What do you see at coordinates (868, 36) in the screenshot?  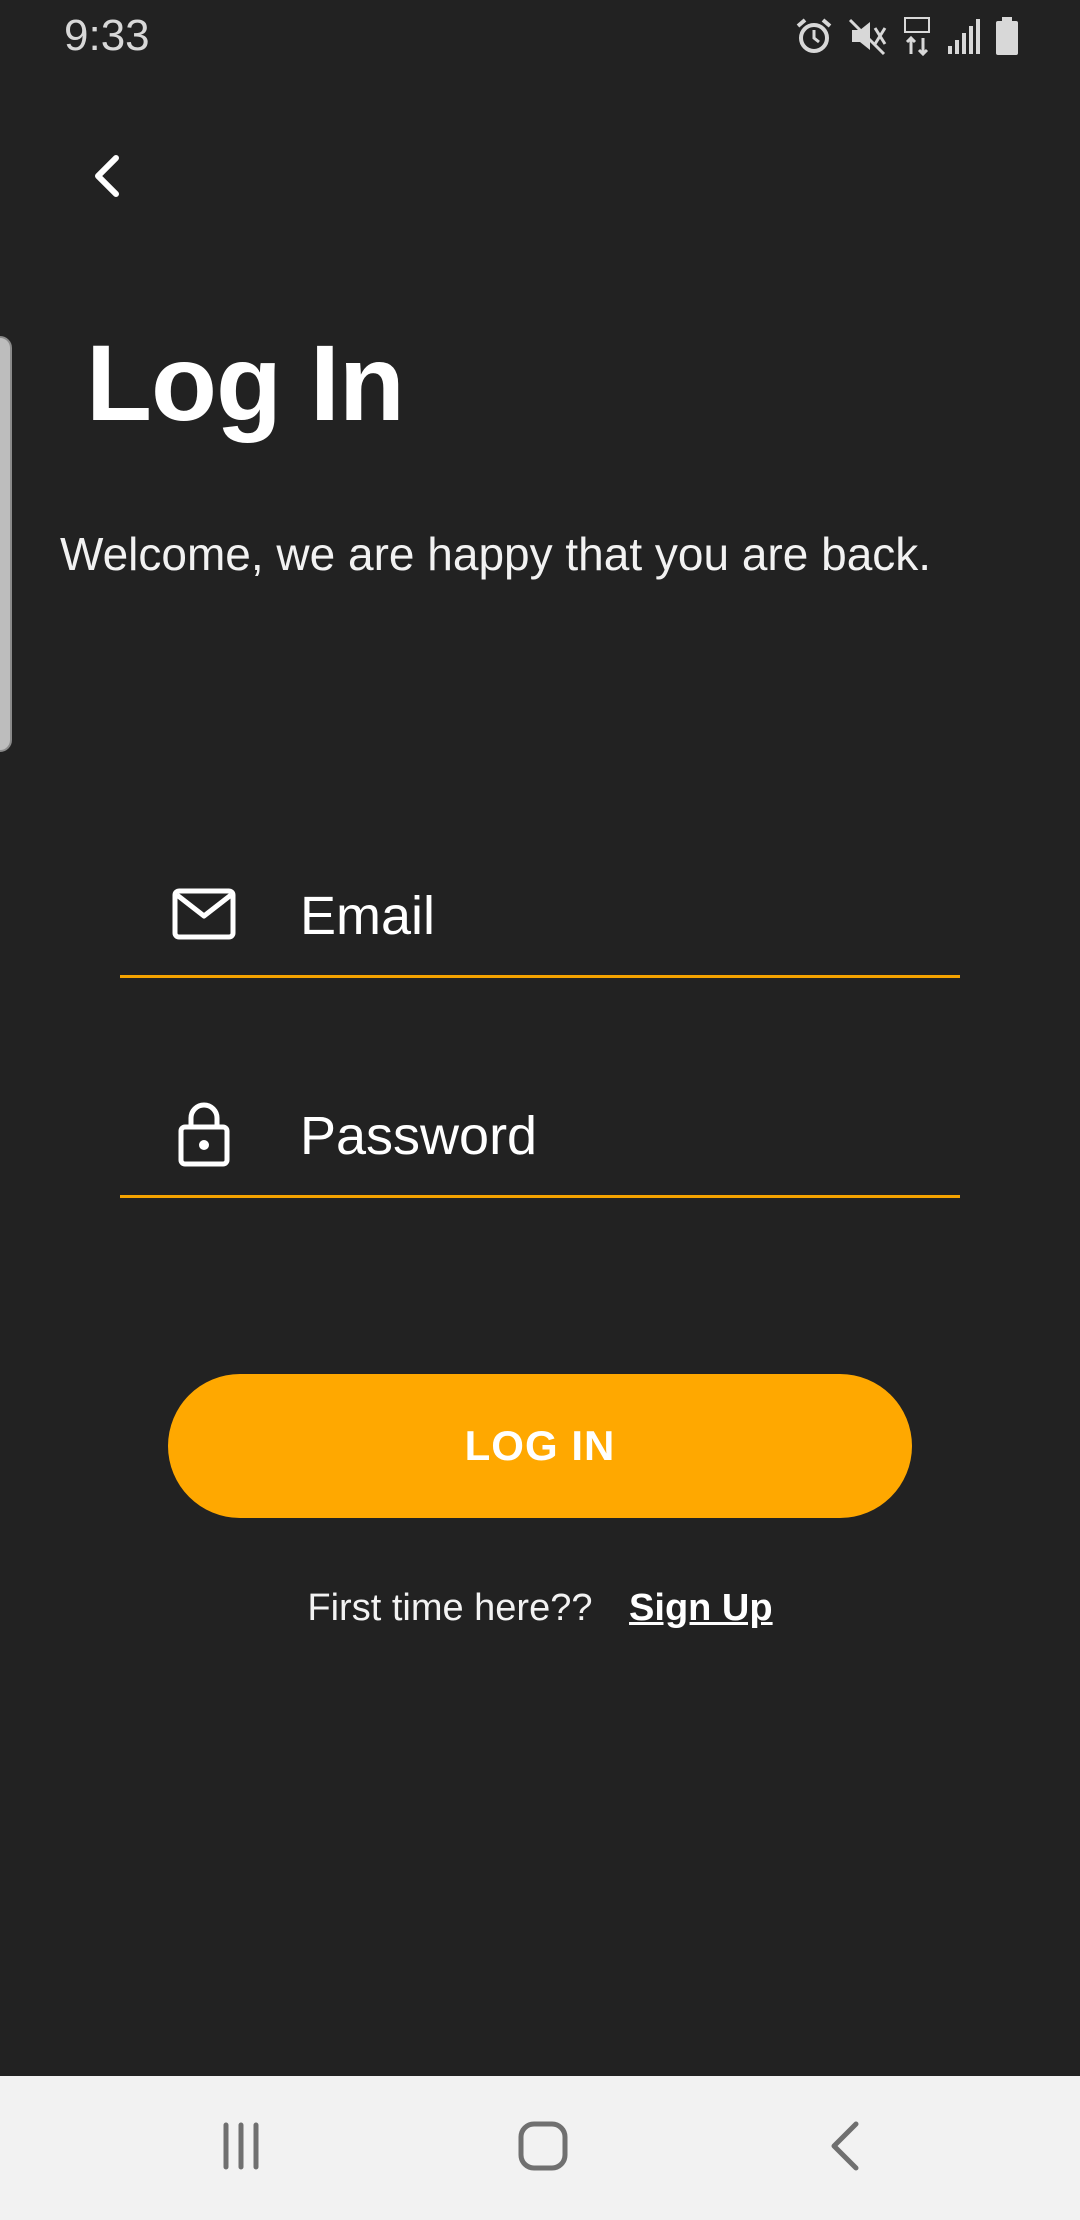 I see `mute-icon` at bounding box center [868, 36].